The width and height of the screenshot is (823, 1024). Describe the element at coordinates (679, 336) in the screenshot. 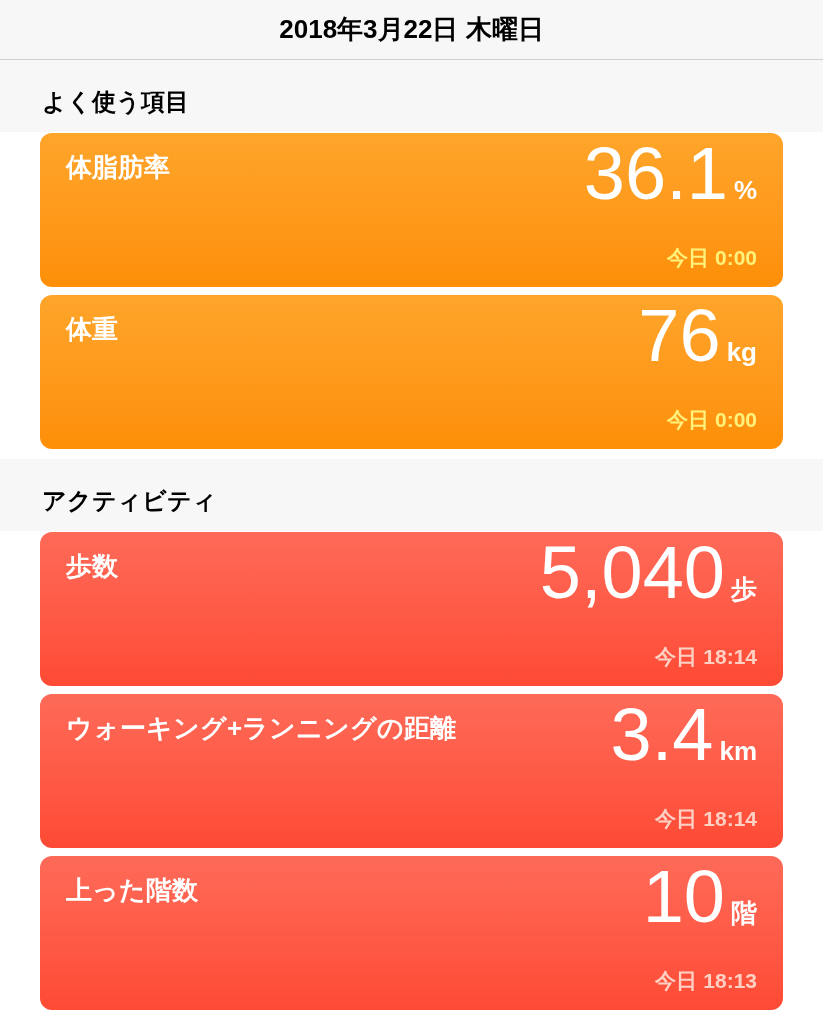

I see `metric-value: 76` at that location.